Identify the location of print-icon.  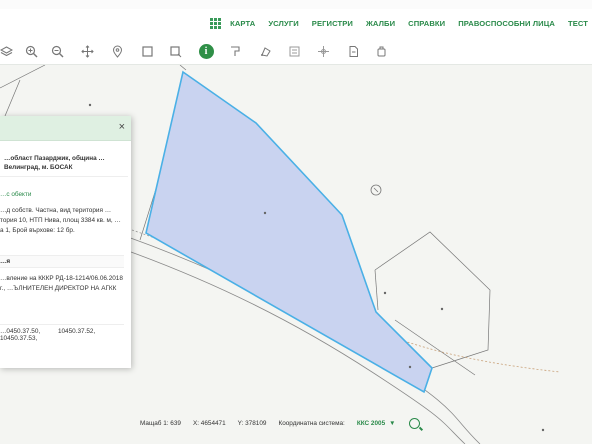
(294, 51).